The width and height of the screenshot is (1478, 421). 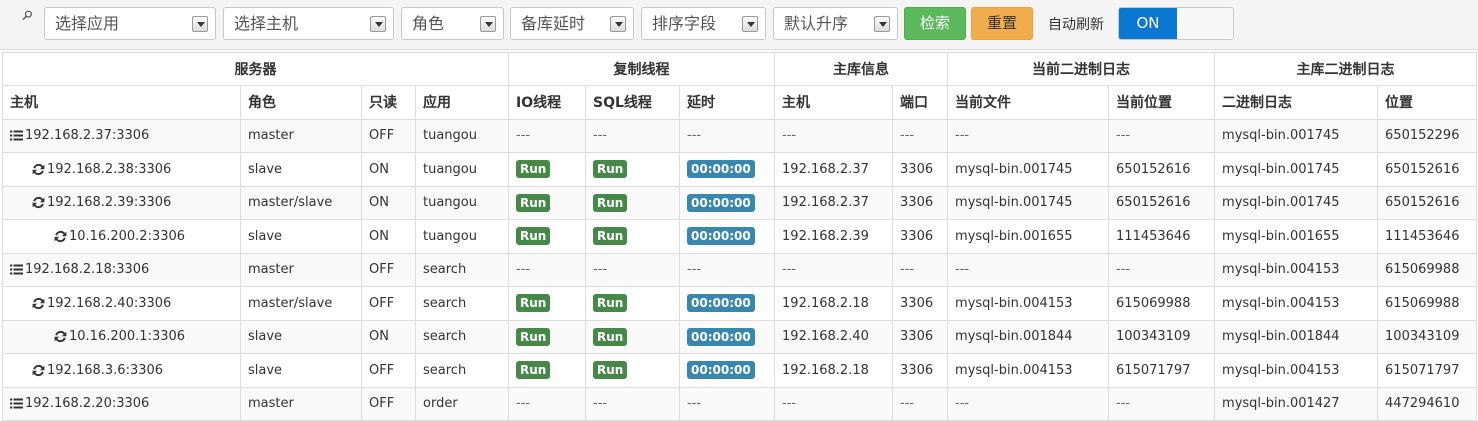 What do you see at coordinates (1014, 337) in the screenshot?
I see `current-file-cell-text: mysql-bin.001844` at bounding box center [1014, 337].